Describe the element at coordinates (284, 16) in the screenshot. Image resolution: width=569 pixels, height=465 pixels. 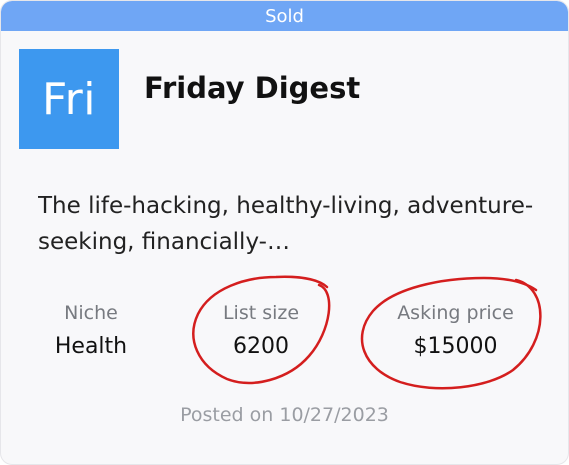
I see `sold-status-banner: Sold` at that location.